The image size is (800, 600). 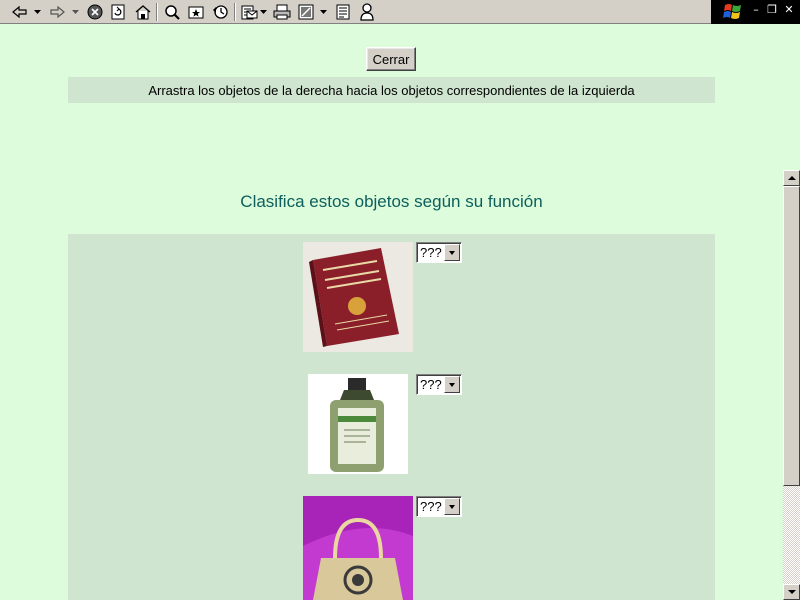 I want to click on home-icon, so click(x=143, y=12).